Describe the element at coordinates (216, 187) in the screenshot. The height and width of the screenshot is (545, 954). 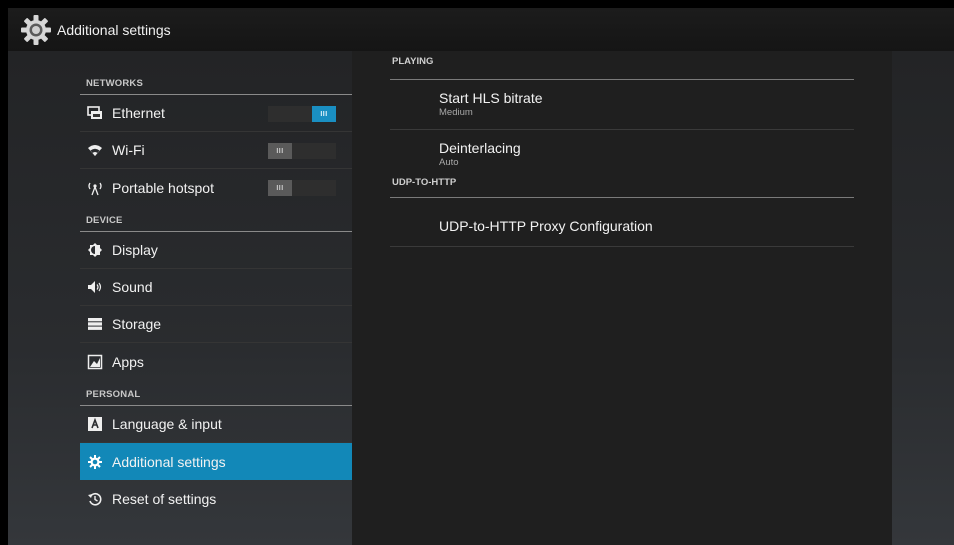
I see `sidebar-item-portable-hotspot: Portable hotspot III` at that location.